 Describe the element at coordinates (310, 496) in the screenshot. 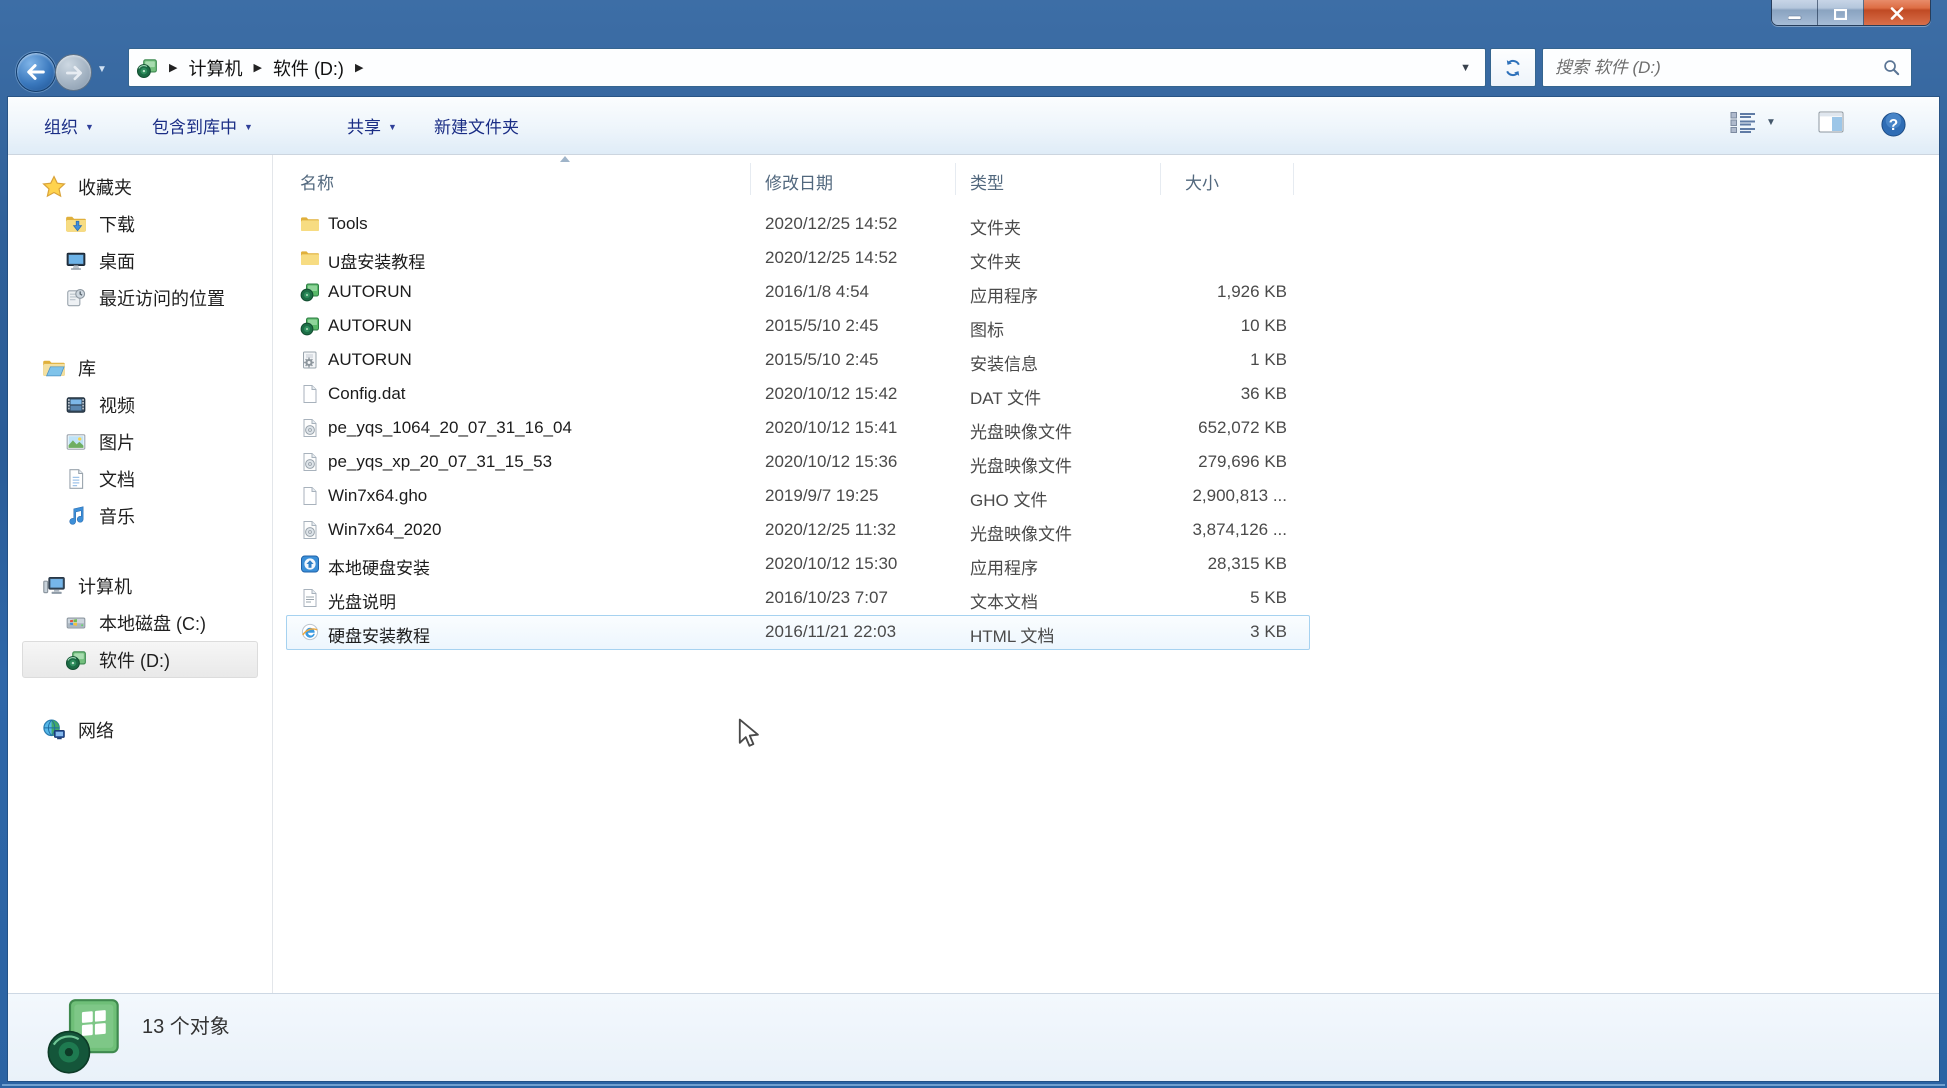

I see `file-icon` at that location.